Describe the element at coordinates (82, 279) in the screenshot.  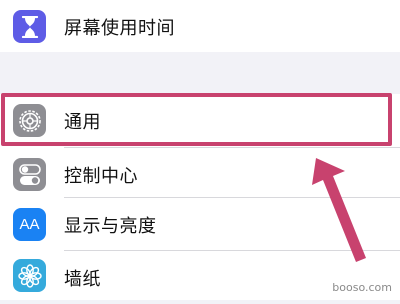
I see `settings-row-label: 墙纸` at that location.